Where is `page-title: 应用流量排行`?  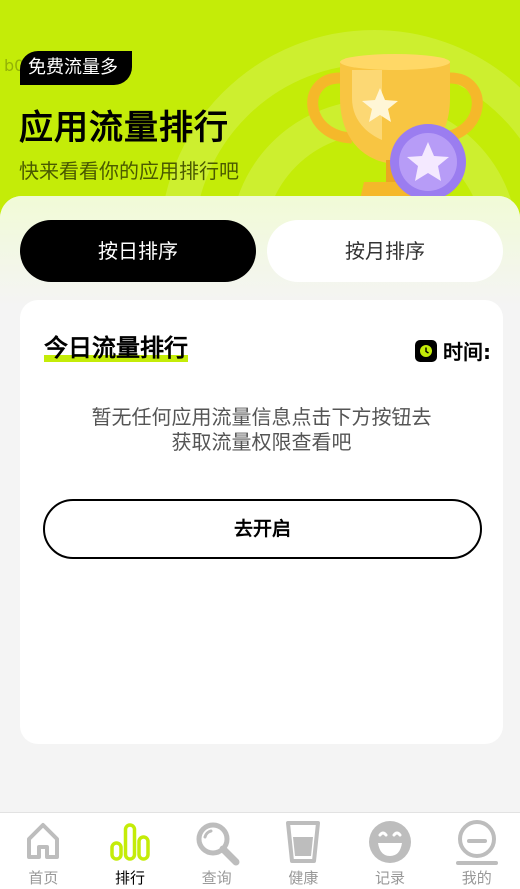
page-title: 应用流量排行 is located at coordinates (124, 128).